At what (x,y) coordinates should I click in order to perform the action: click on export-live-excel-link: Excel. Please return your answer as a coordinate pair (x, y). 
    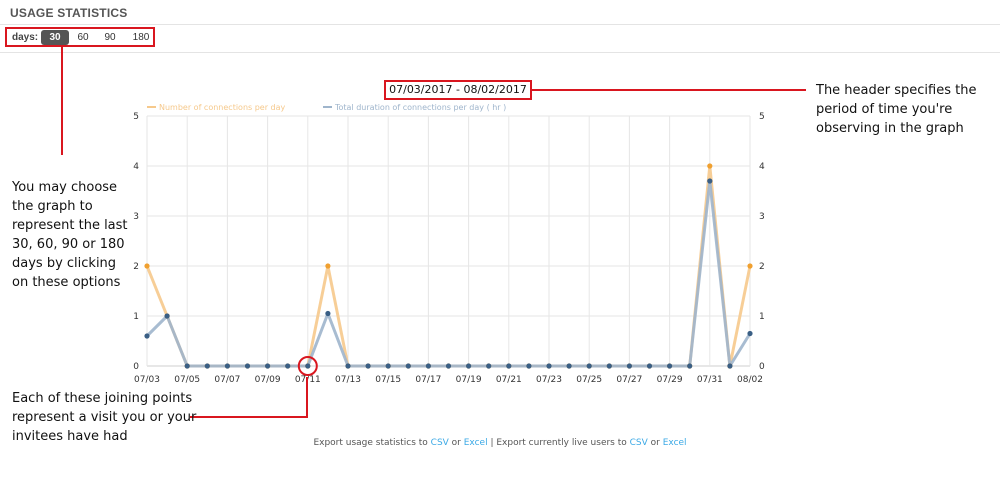
    Looking at the image, I should click on (675, 443).